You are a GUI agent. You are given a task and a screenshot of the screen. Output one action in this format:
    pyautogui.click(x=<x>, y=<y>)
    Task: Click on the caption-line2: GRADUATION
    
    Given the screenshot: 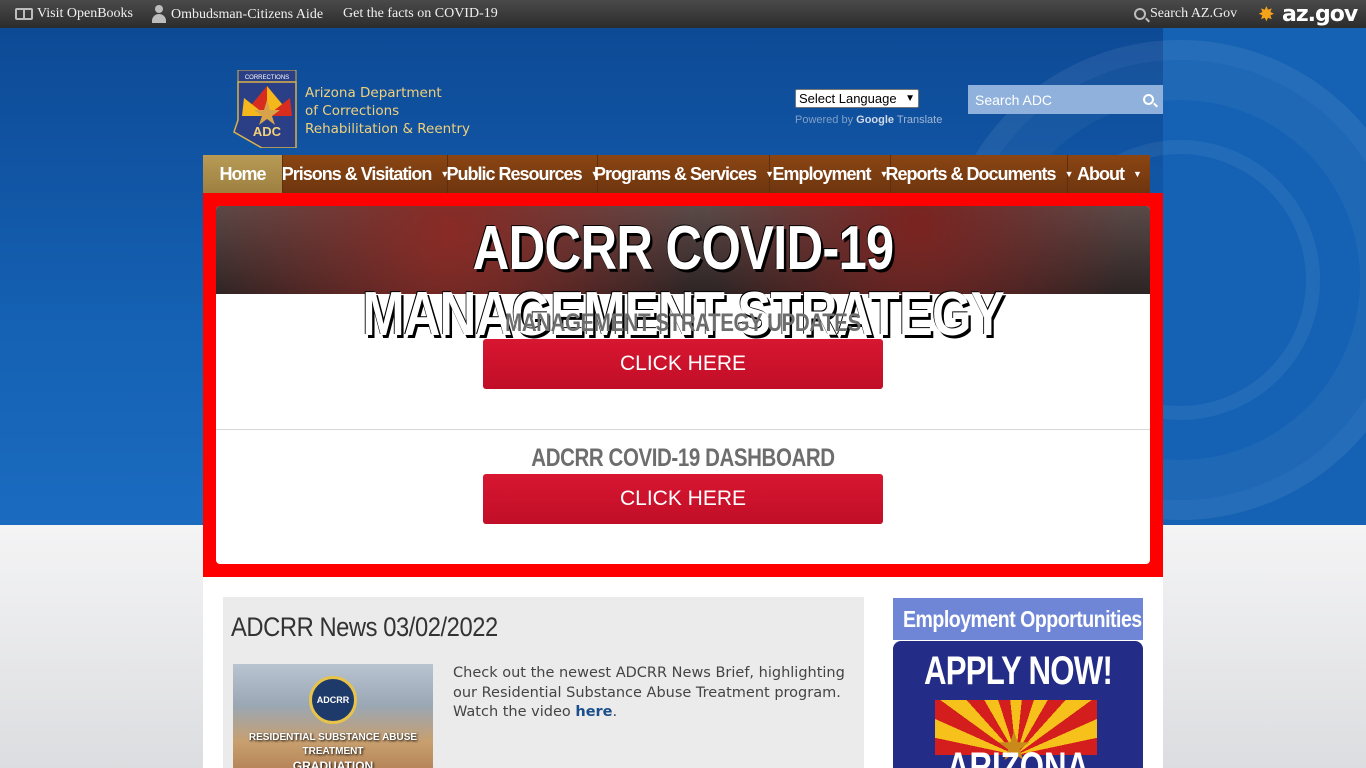 What is the action you would take?
    pyautogui.click(x=333, y=763)
    